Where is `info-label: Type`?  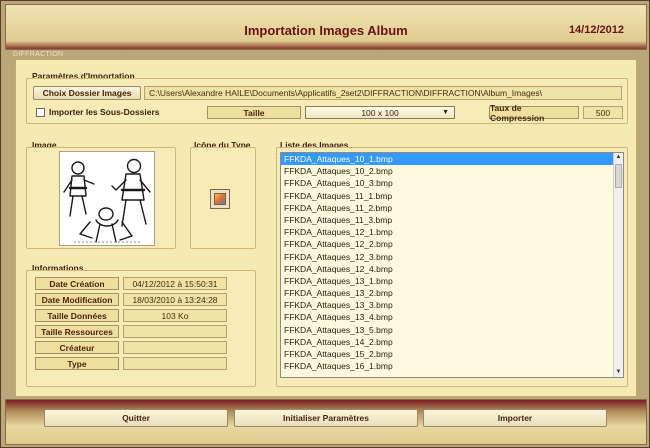
info-label: Type is located at coordinates (77, 363).